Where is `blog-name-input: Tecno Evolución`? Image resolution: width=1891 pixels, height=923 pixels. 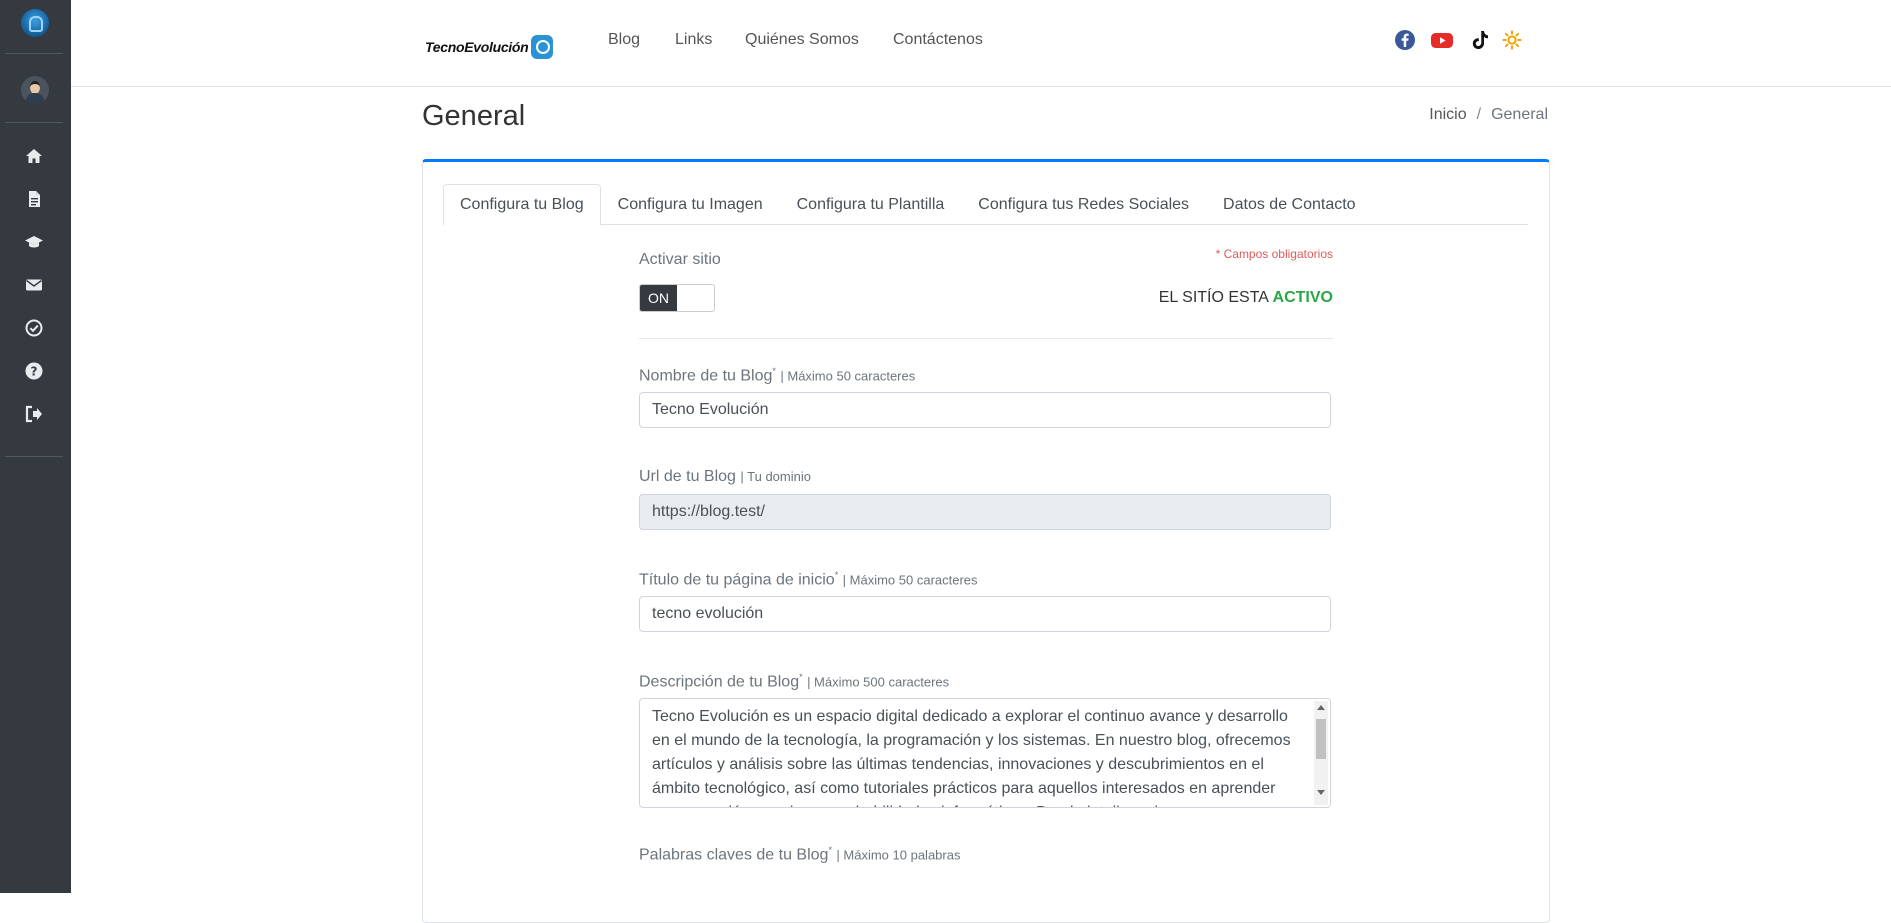
blog-name-input: Tecno Evolución is located at coordinates (985, 410).